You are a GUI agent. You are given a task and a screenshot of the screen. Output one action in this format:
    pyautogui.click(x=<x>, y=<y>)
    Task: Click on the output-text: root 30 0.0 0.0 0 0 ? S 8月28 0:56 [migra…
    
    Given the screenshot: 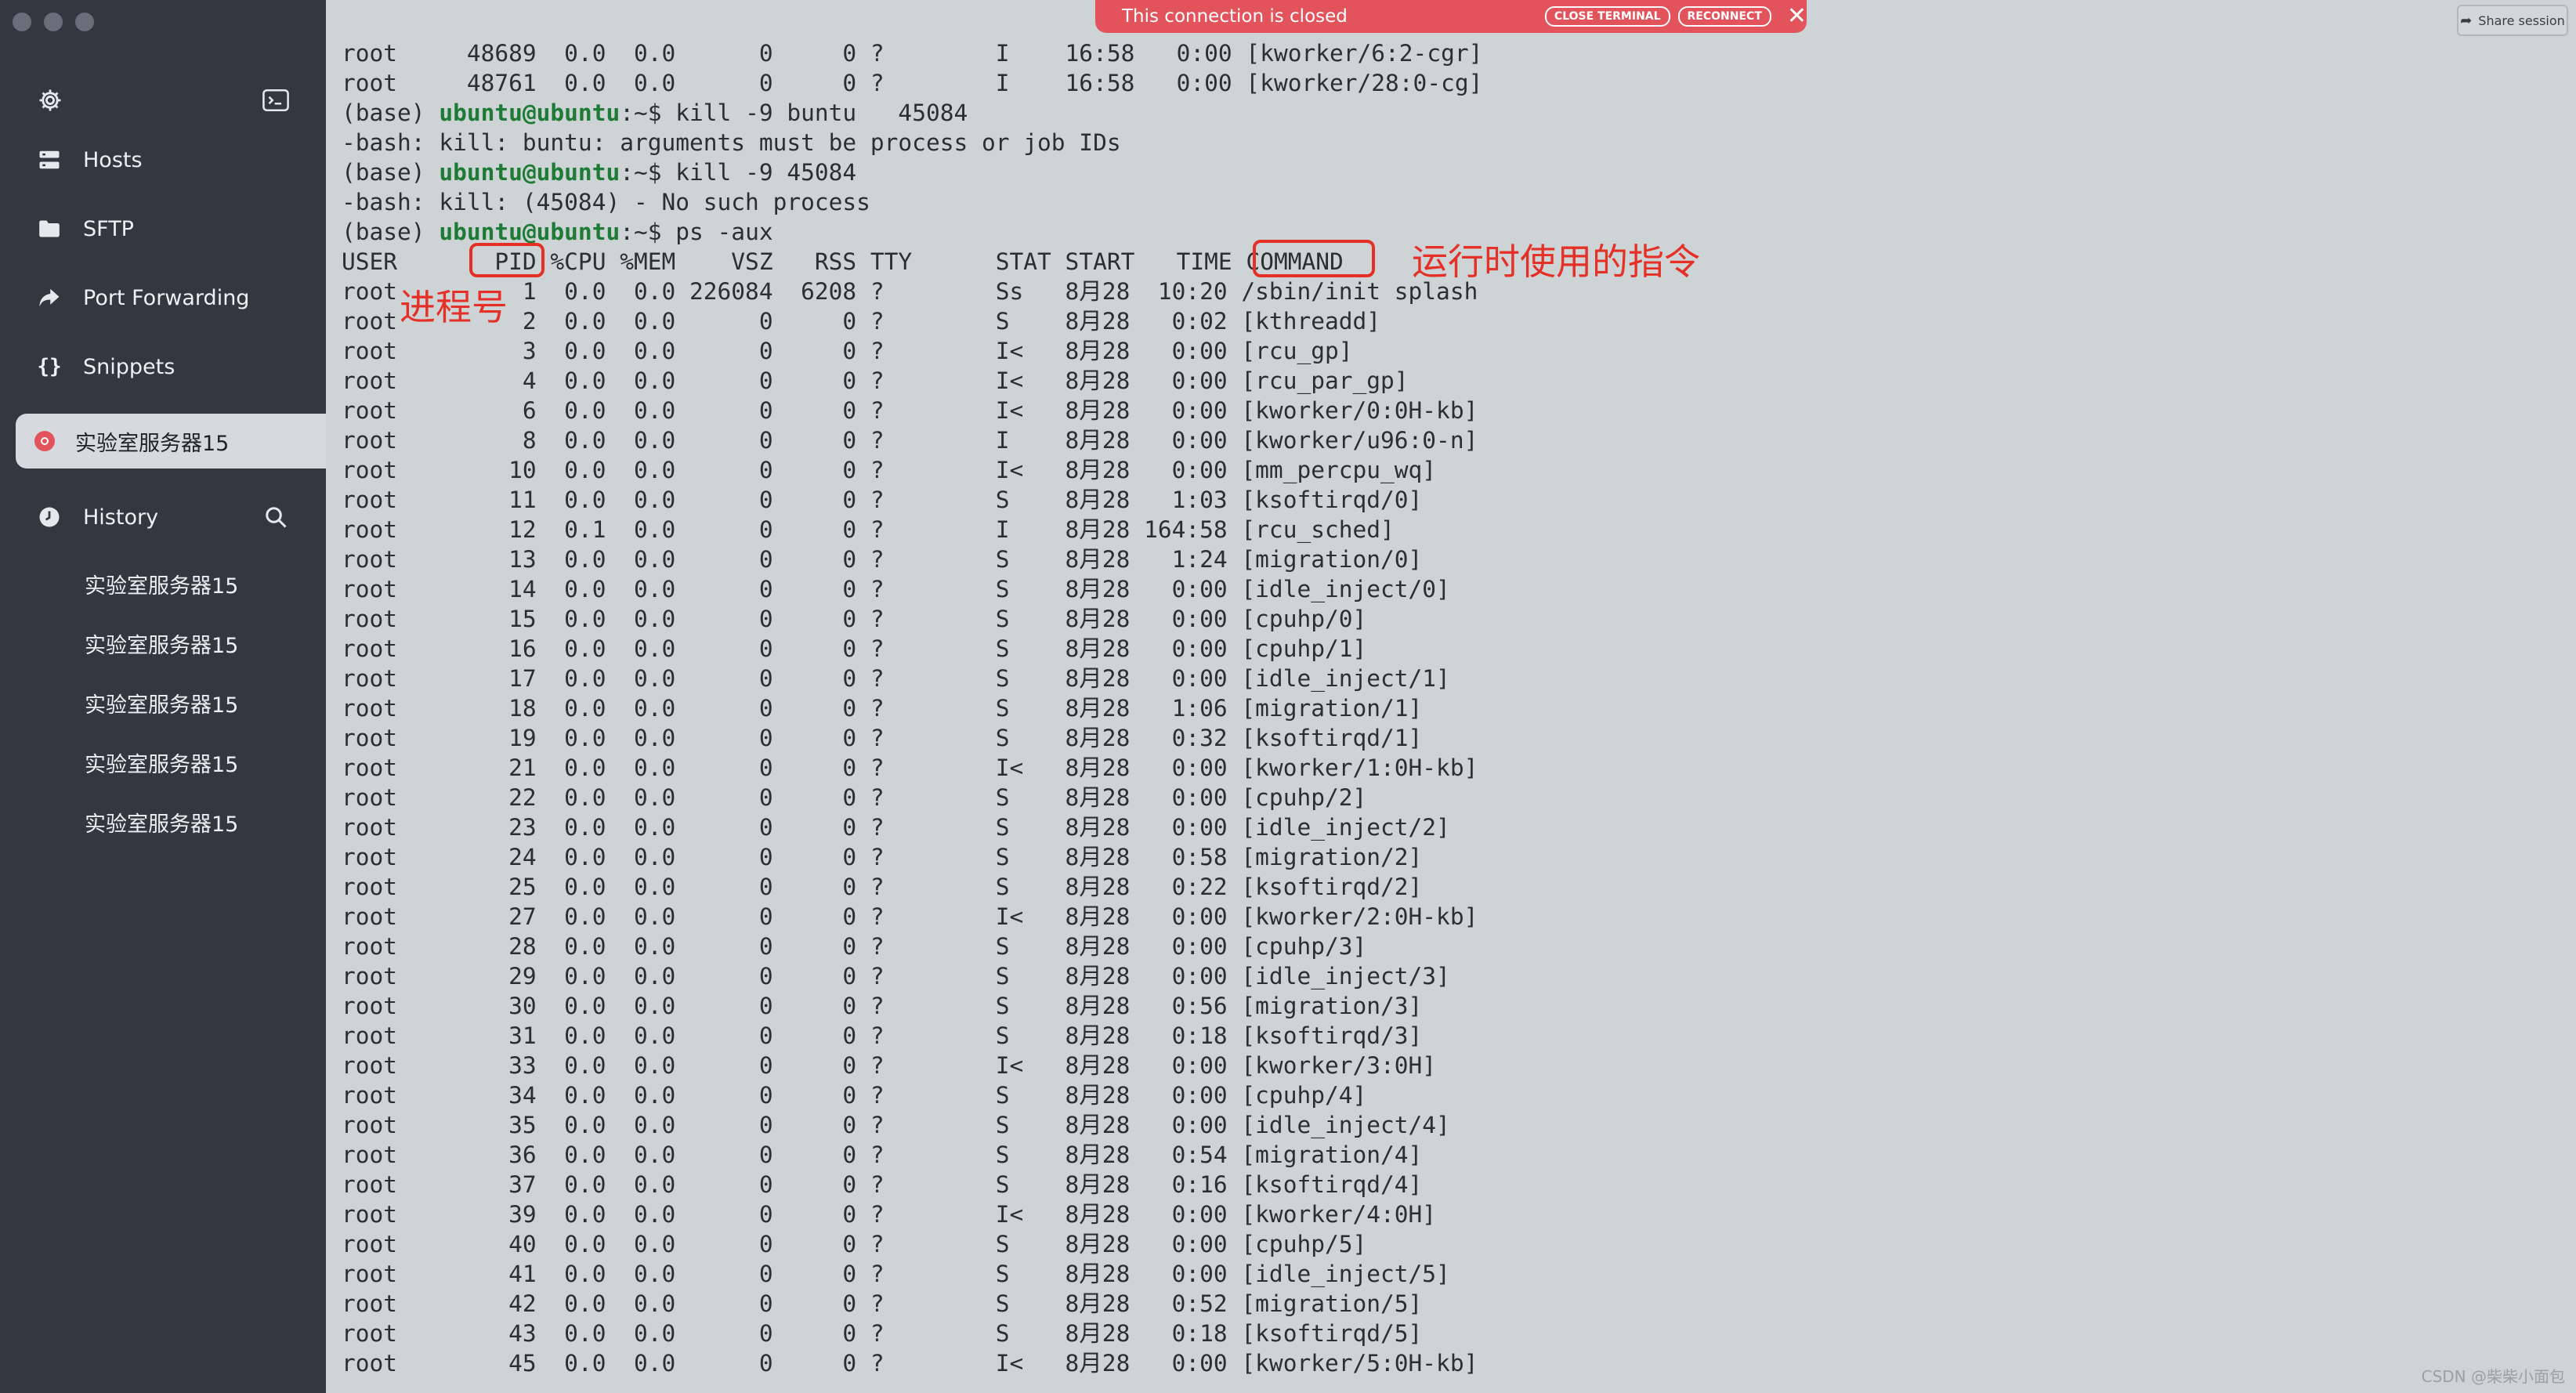 What is the action you would take?
    pyautogui.click(x=883, y=1006)
    